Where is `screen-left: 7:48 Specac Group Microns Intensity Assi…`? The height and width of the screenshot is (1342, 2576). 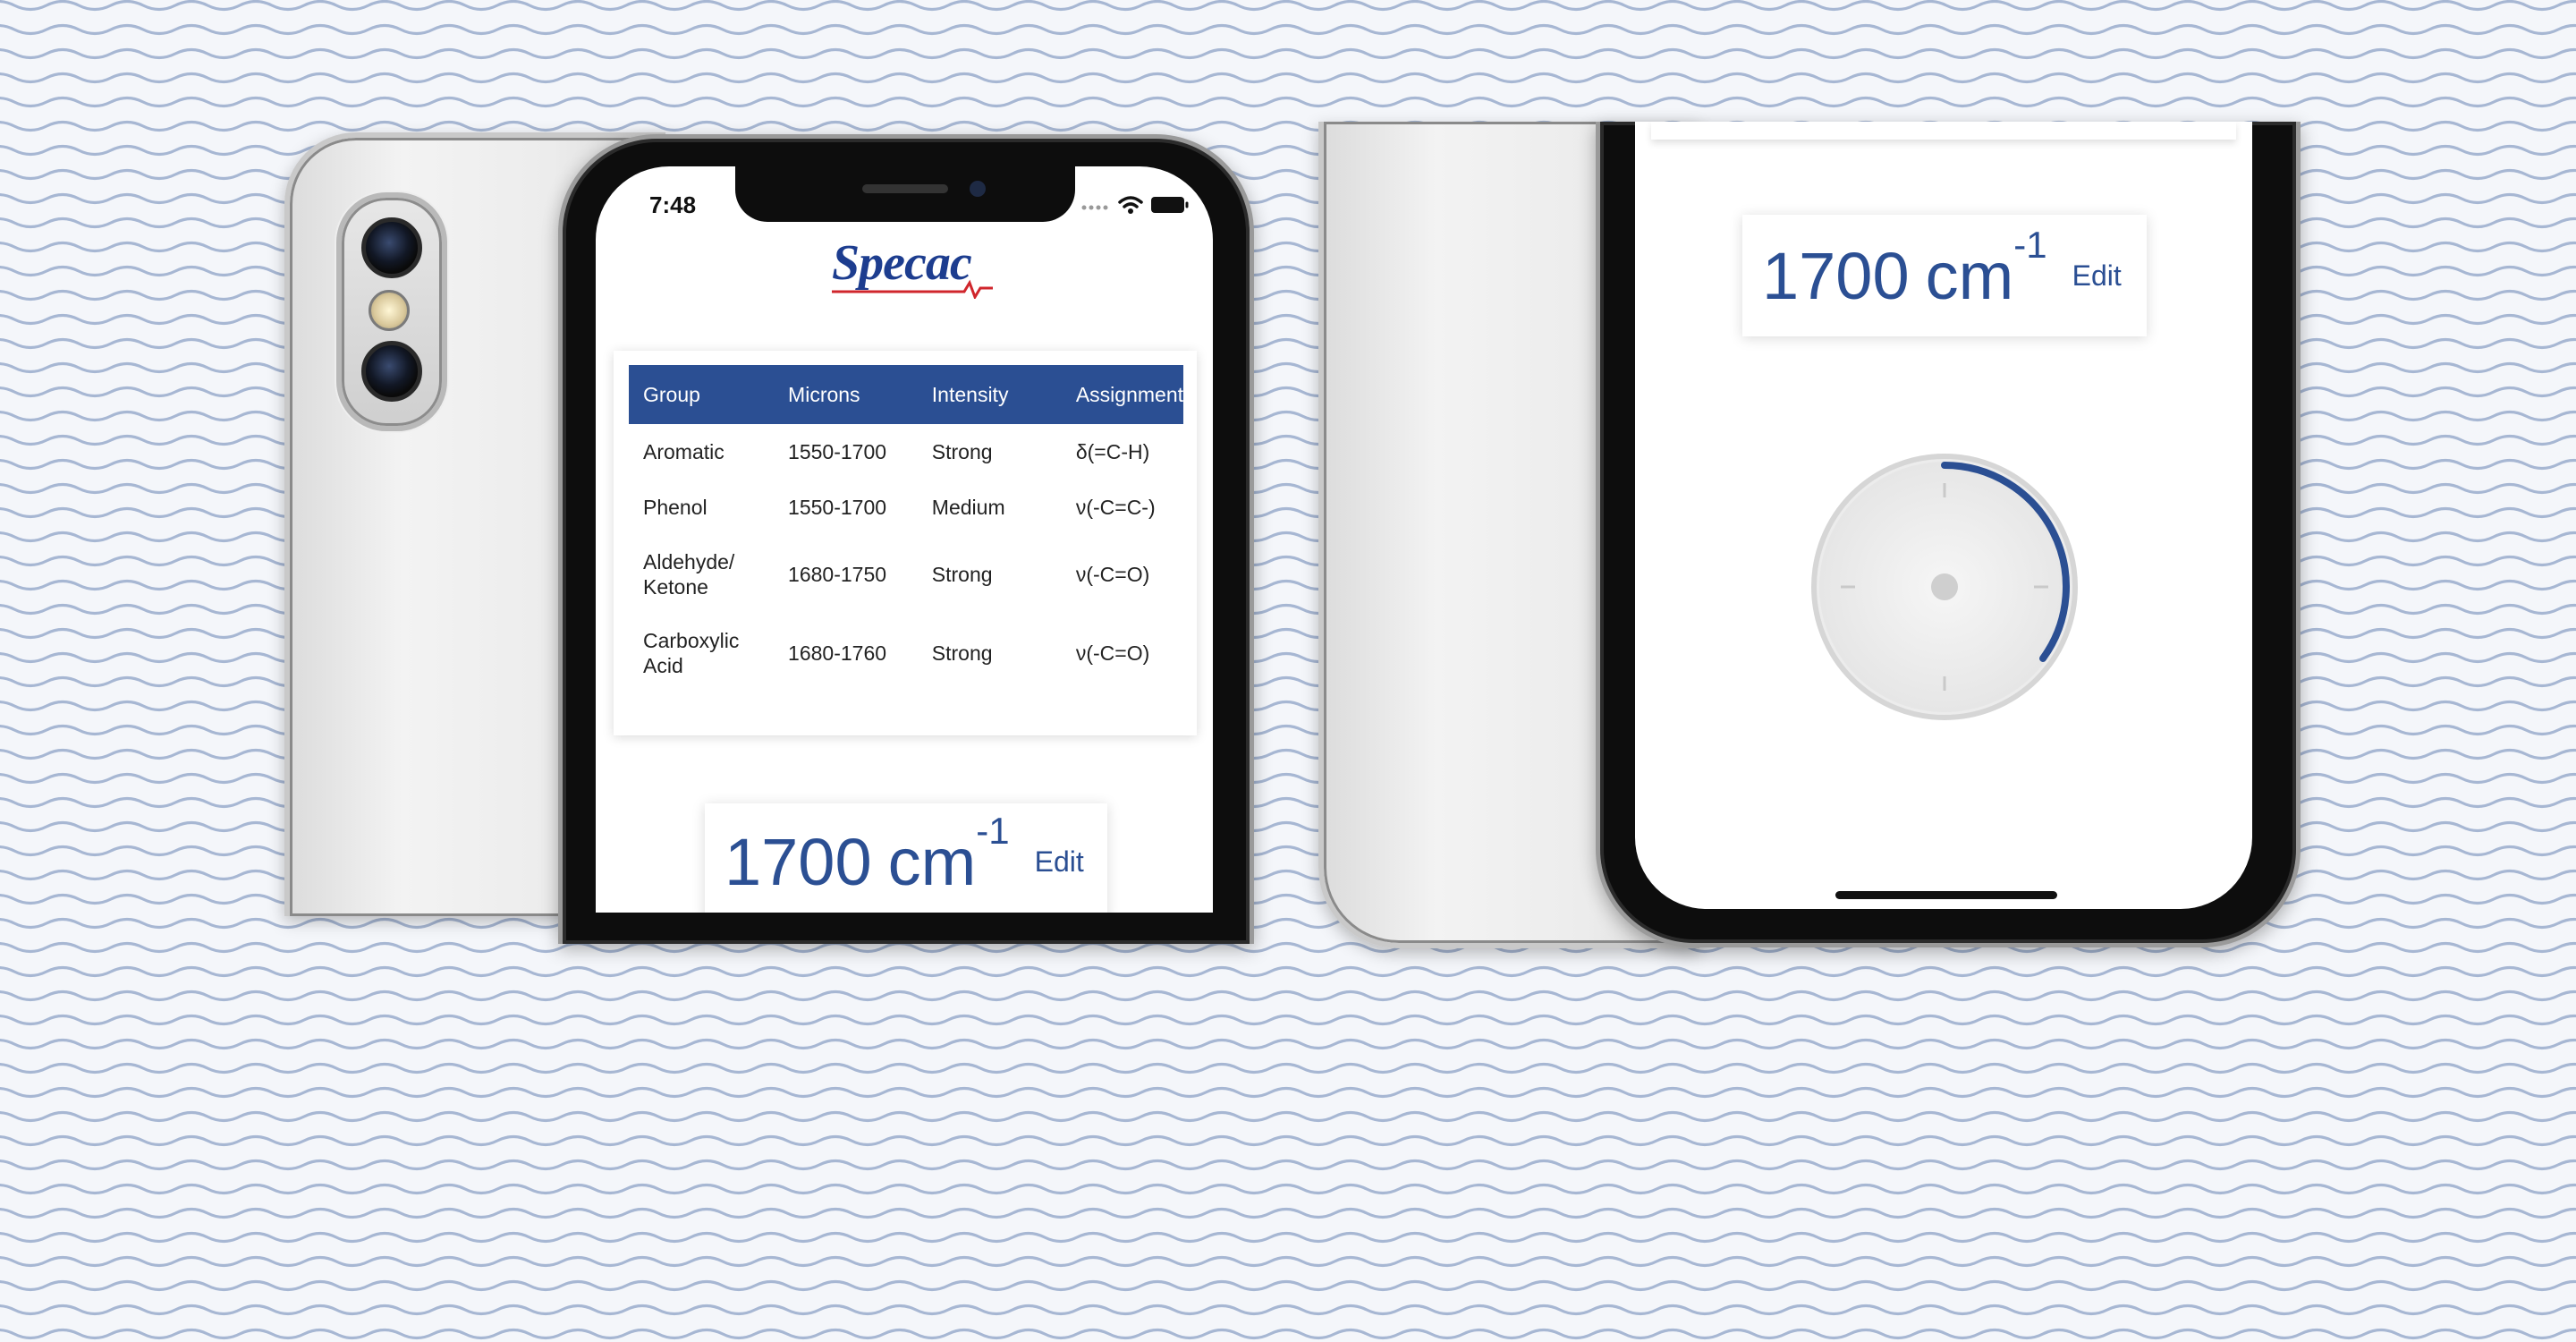
screen-left: 7:48 Specac Group Microns Intensity Assi… is located at coordinates (904, 540).